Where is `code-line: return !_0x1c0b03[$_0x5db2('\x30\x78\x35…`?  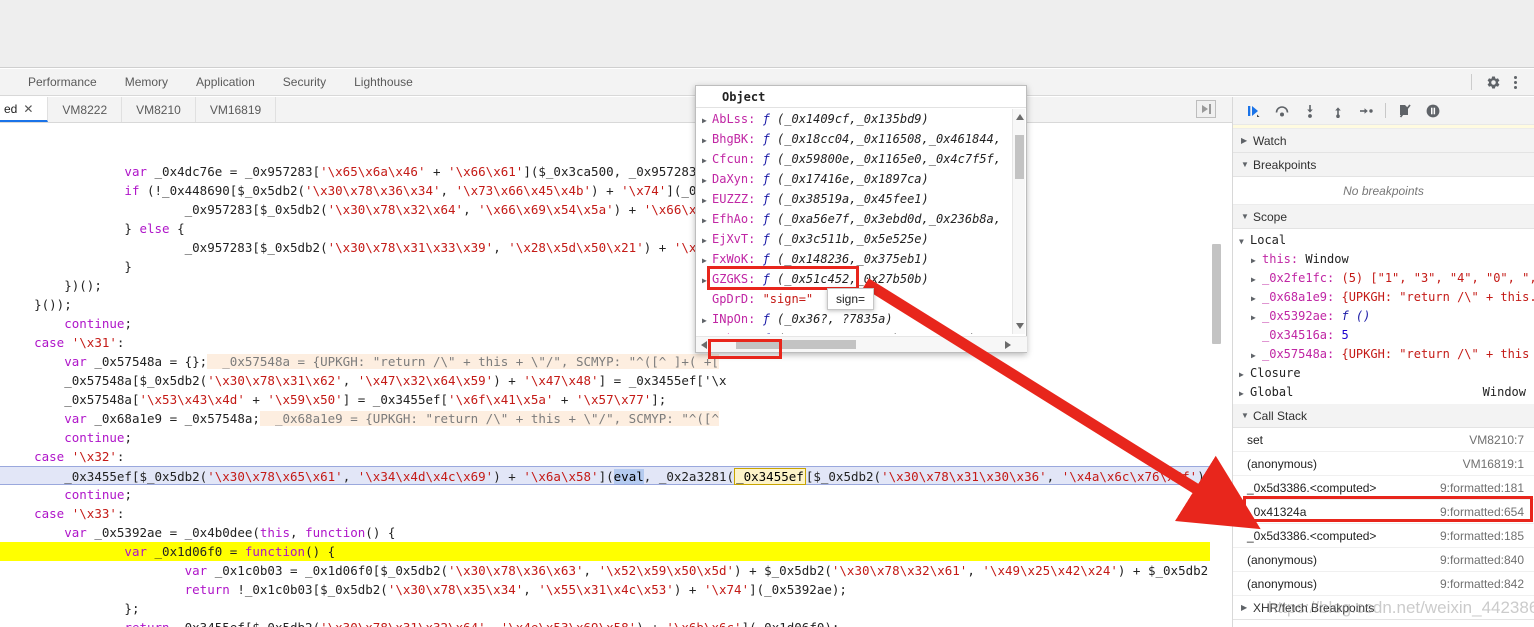 code-line: return !_0x1c0b03[$_0x5db2('\x30\x78\x35… is located at coordinates (611, 589).